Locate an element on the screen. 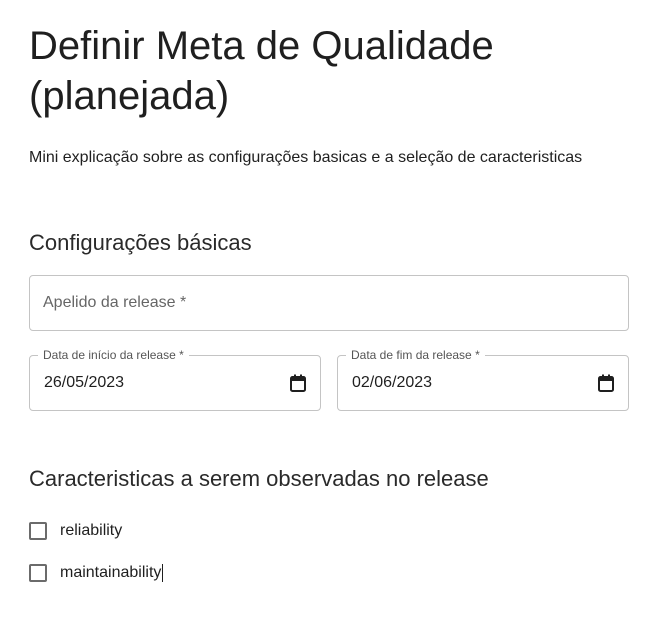 This screenshot has width=648, height=632. start-date-field: Data de início da release * 26/05/2023 is located at coordinates (175, 379).